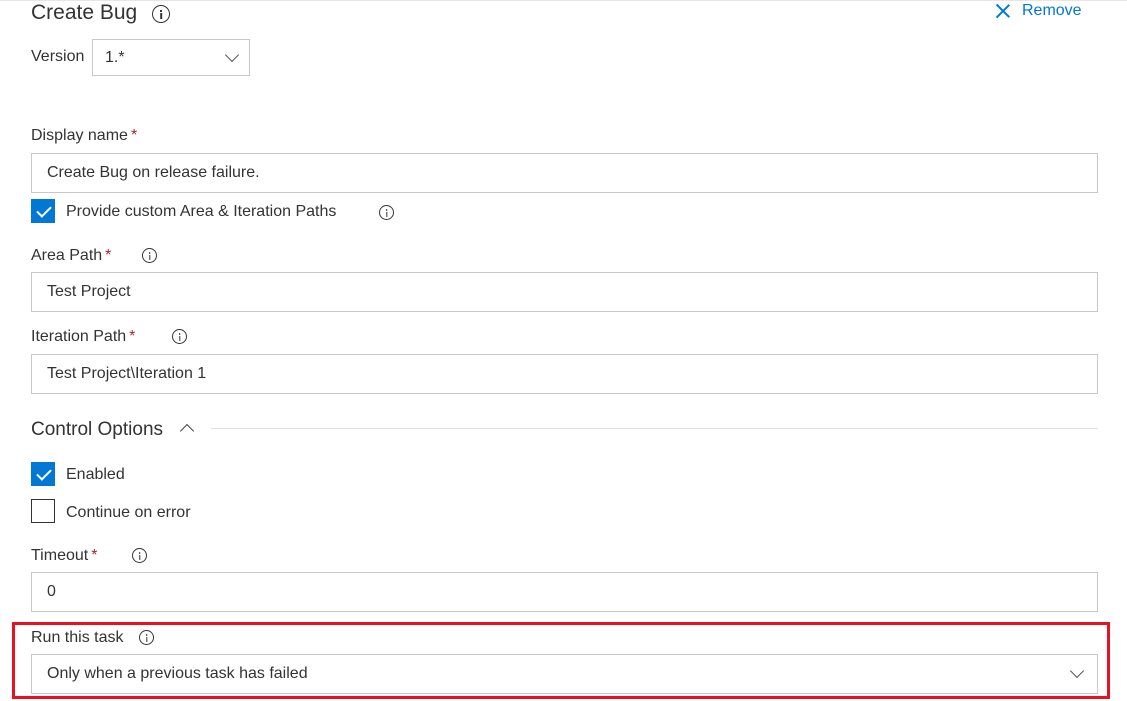 This screenshot has height=701, width=1127. Describe the element at coordinates (115, 57) in the screenshot. I see `version-value: 1.*` at that location.